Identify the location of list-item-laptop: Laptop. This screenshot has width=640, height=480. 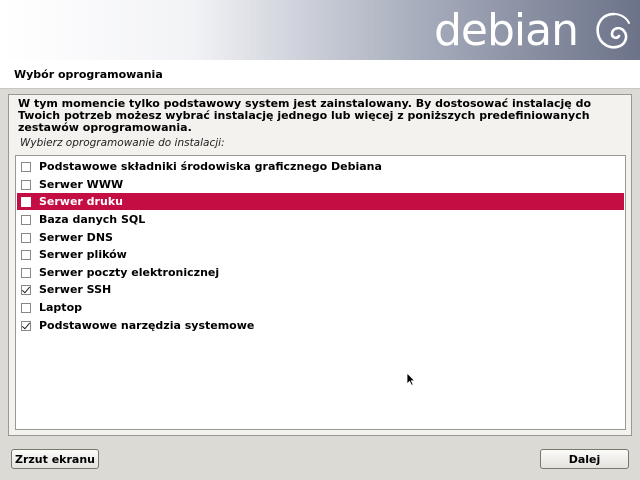
(320, 307).